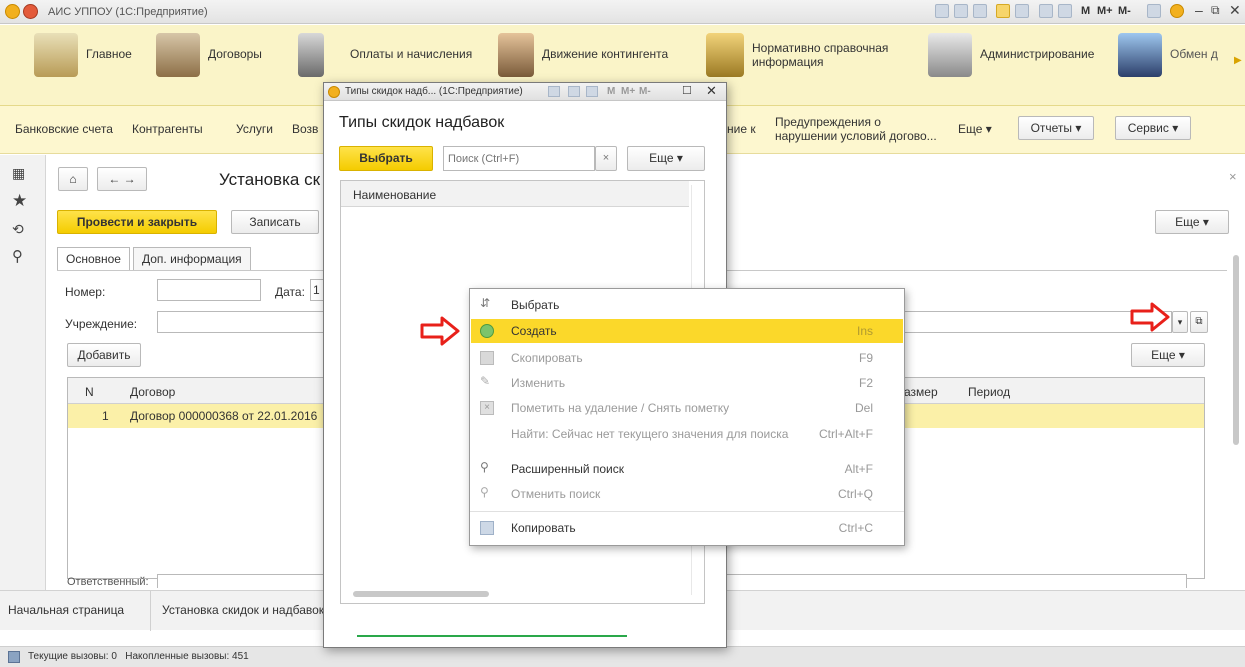 Image resolution: width=1245 pixels, height=667 pixels. Describe the element at coordinates (989, 392) in the screenshot. I see `col-period: Период` at that location.